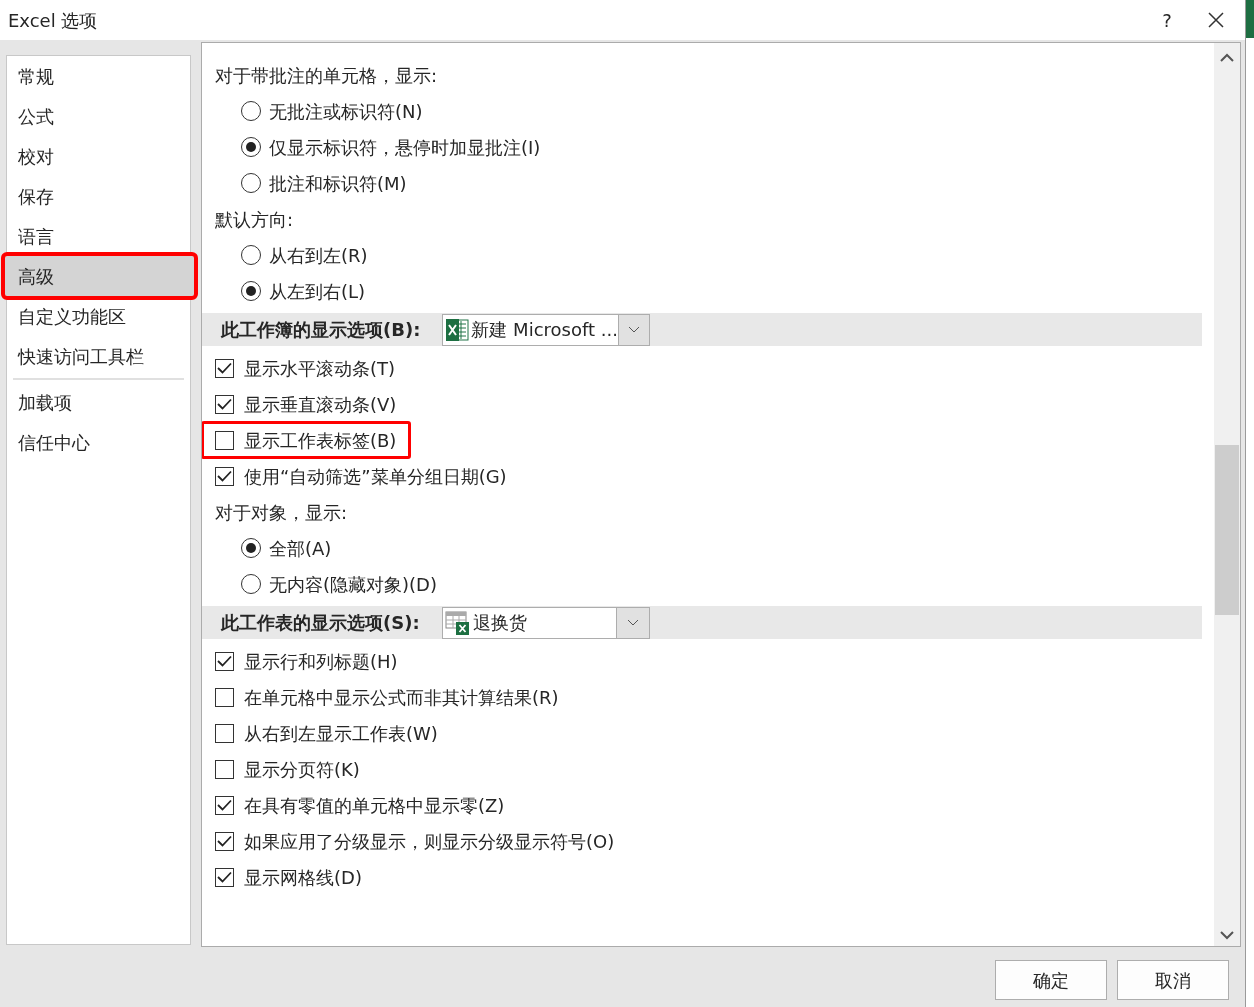  Describe the element at coordinates (320, 404) in the screenshot. I see `checkbox-label: 显示垂直滚动条(V)` at that location.